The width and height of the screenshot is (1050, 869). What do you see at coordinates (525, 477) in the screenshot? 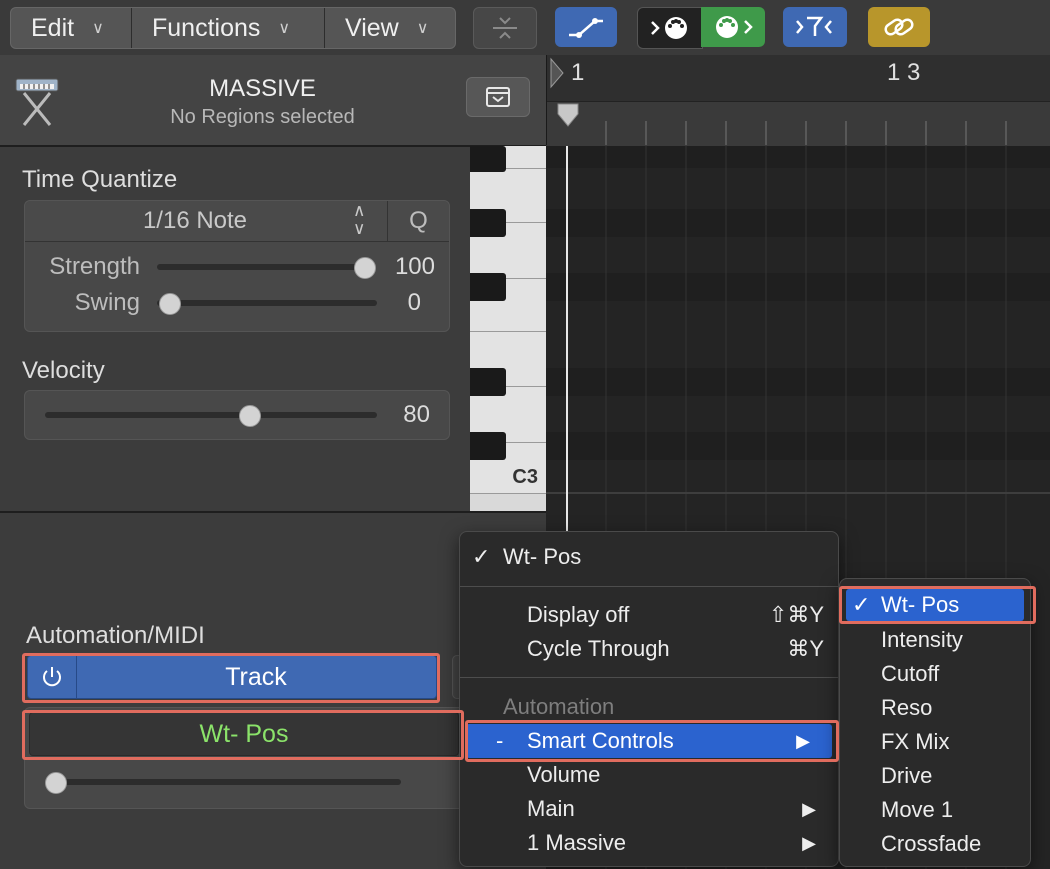
I see `c3-label: C3` at bounding box center [525, 477].